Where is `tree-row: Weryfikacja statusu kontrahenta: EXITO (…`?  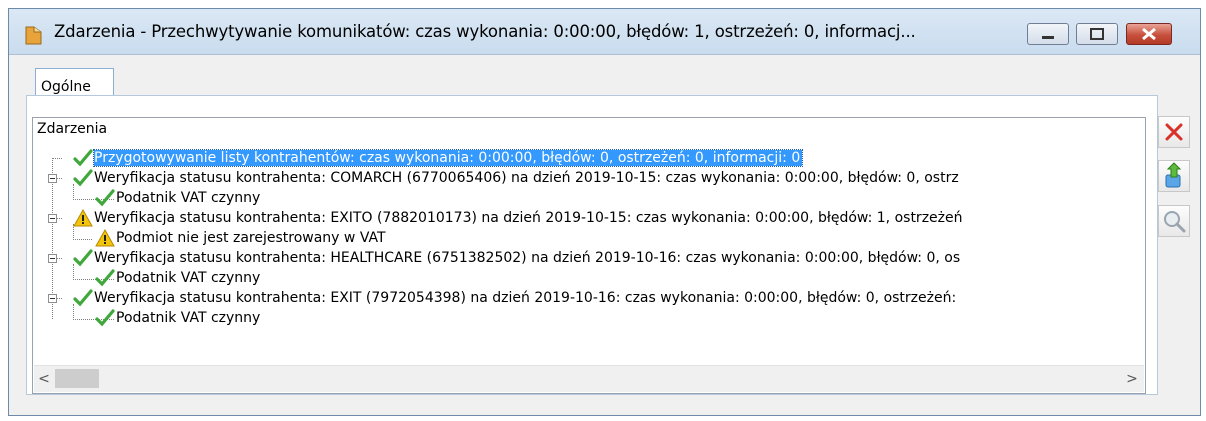
tree-row: Weryfikacja statusu kontrahenta: EXITO (… is located at coordinates (518, 218).